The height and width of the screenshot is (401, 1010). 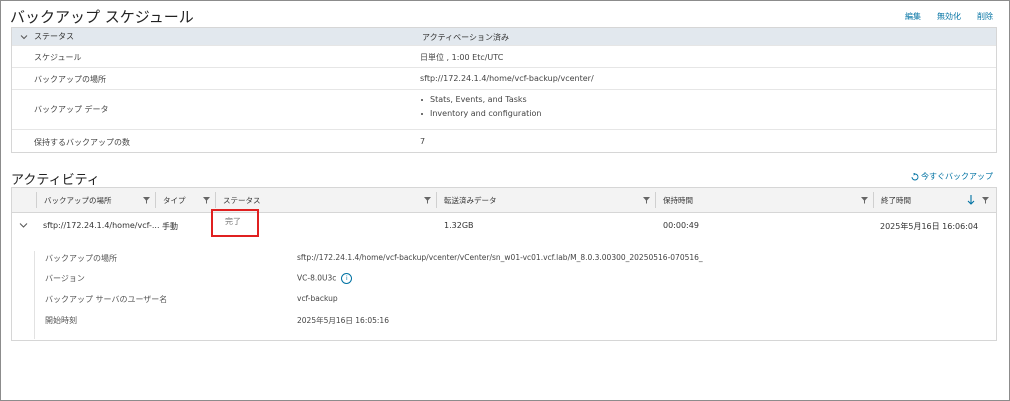 I want to click on detail-version-label: バージョン, so click(x=65, y=278).